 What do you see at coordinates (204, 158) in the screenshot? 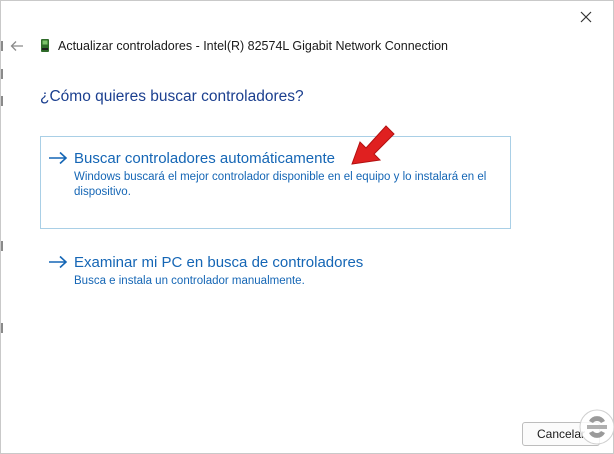
I see `option-title: Buscar controladores automáticamente` at bounding box center [204, 158].